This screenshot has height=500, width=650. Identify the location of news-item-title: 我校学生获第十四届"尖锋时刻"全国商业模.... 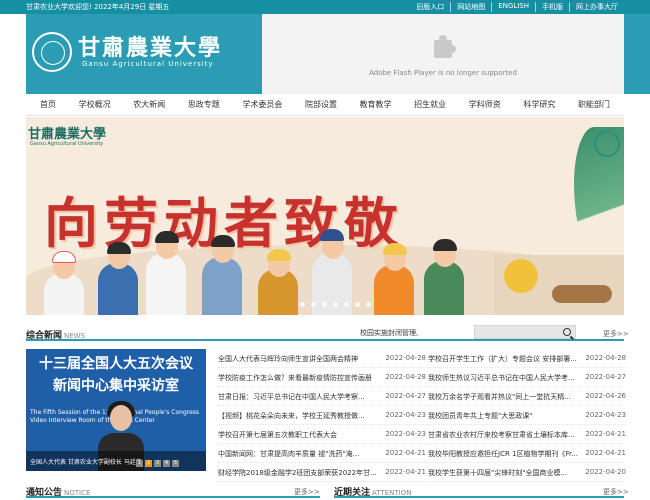
(503, 473).